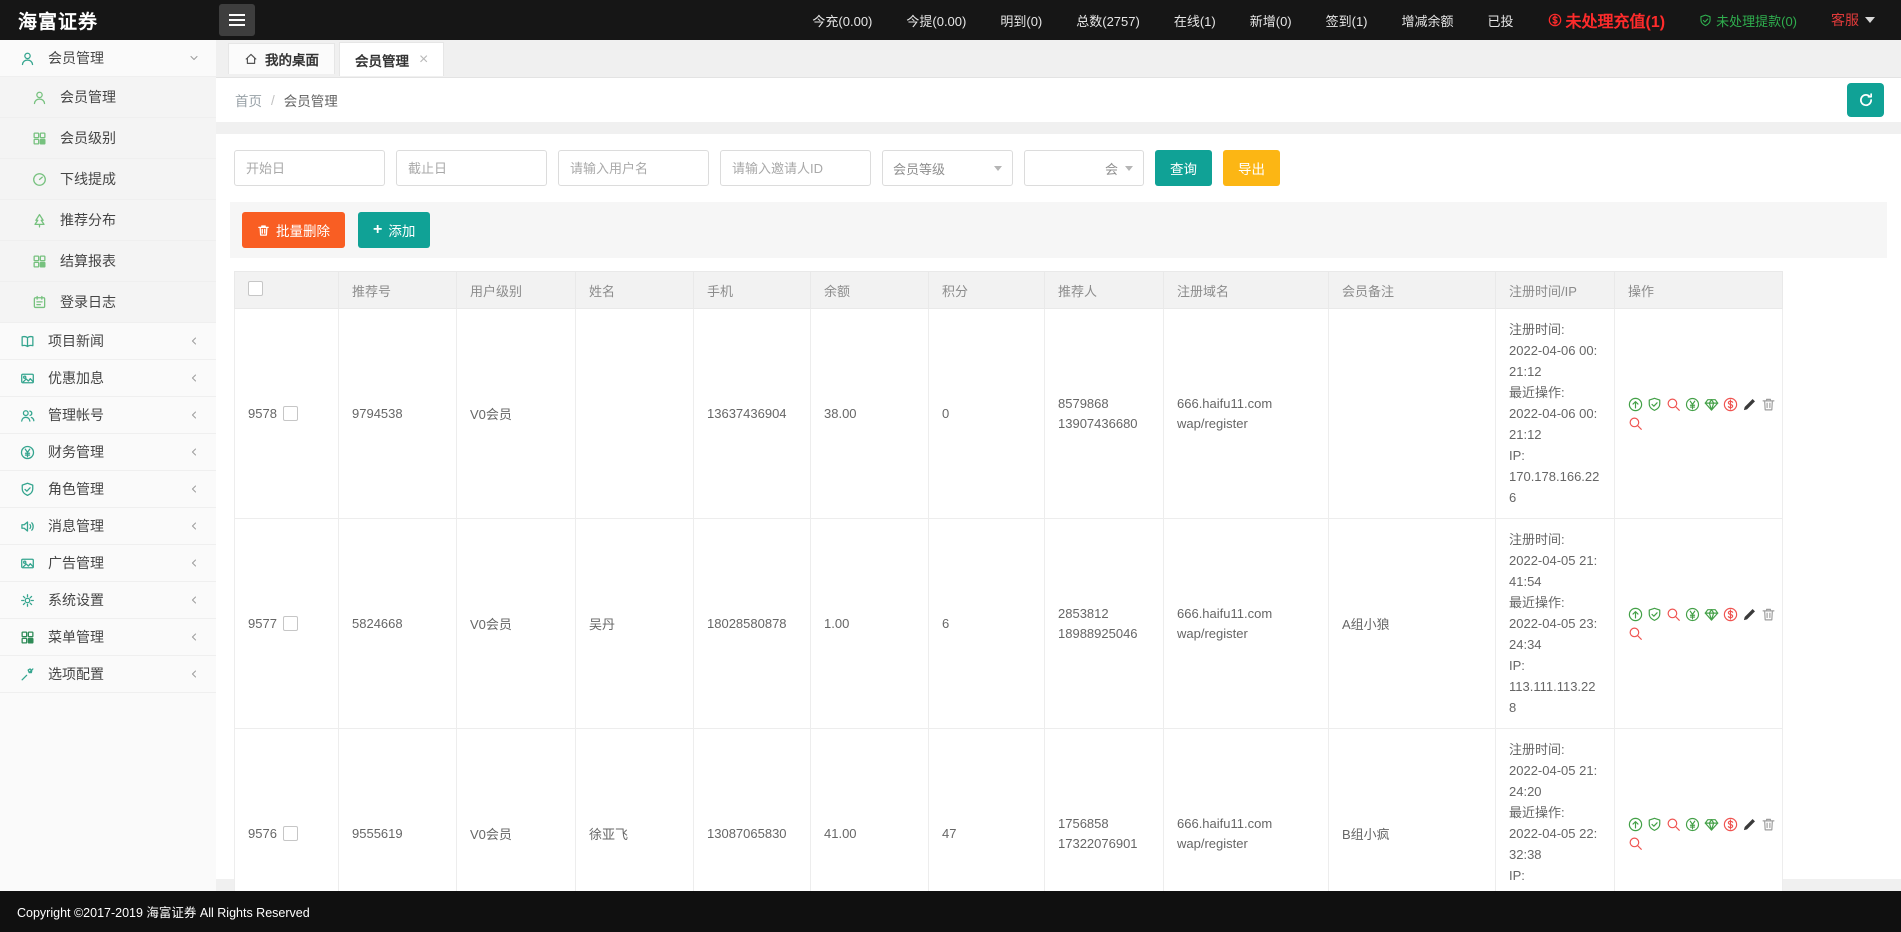 The width and height of the screenshot is (1901, 932). What do you see at coordinates (1853, 20) in the screenshot?
I see `service-menu: 客服` at bounding box center [1853, 20].